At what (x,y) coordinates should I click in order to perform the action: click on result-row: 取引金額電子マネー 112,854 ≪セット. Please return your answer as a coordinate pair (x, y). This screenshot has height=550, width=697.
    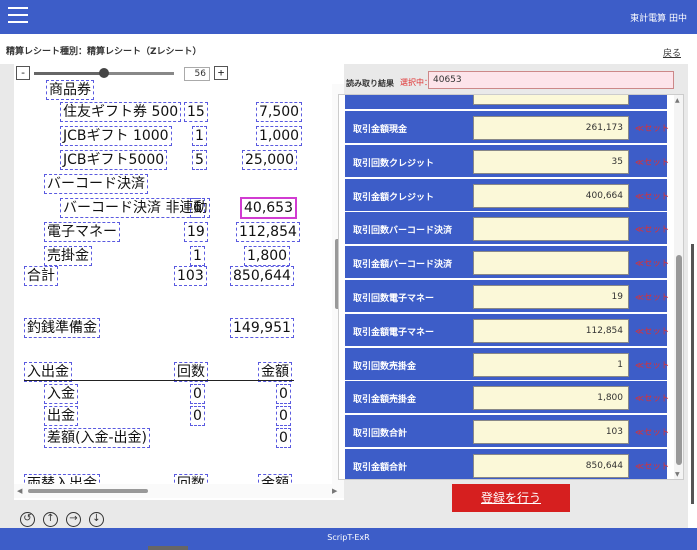
    Looking at the image, I should click on (507, 330).